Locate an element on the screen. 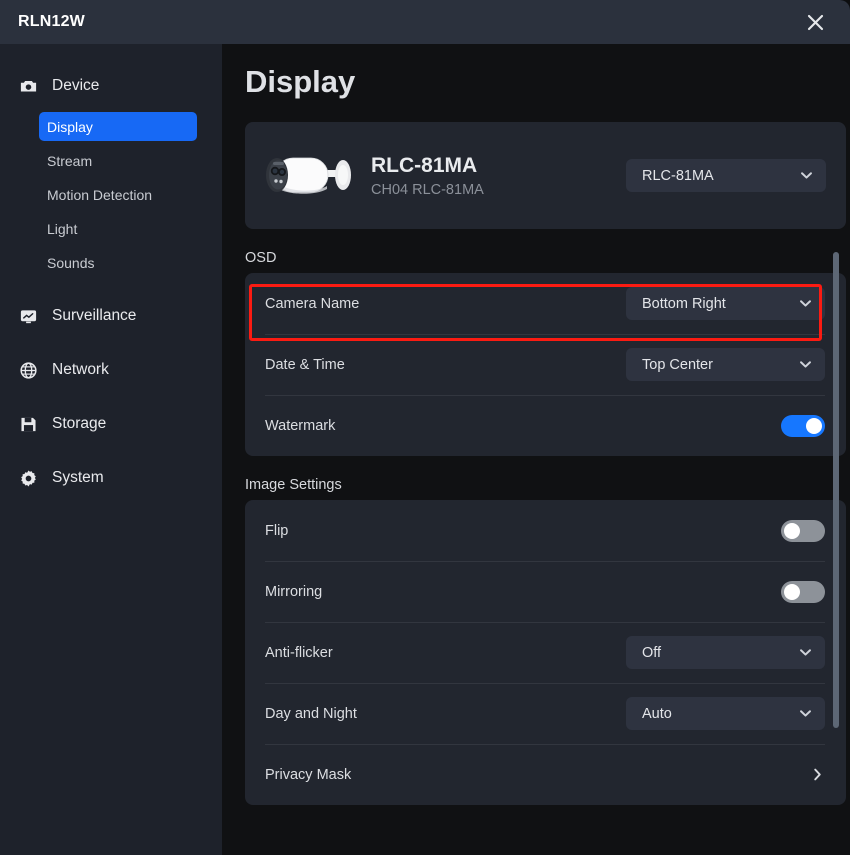 Image resolution: width=850 pixels, height=855 pixels. vertical-scrollbar is located at coordinates (836, 490).